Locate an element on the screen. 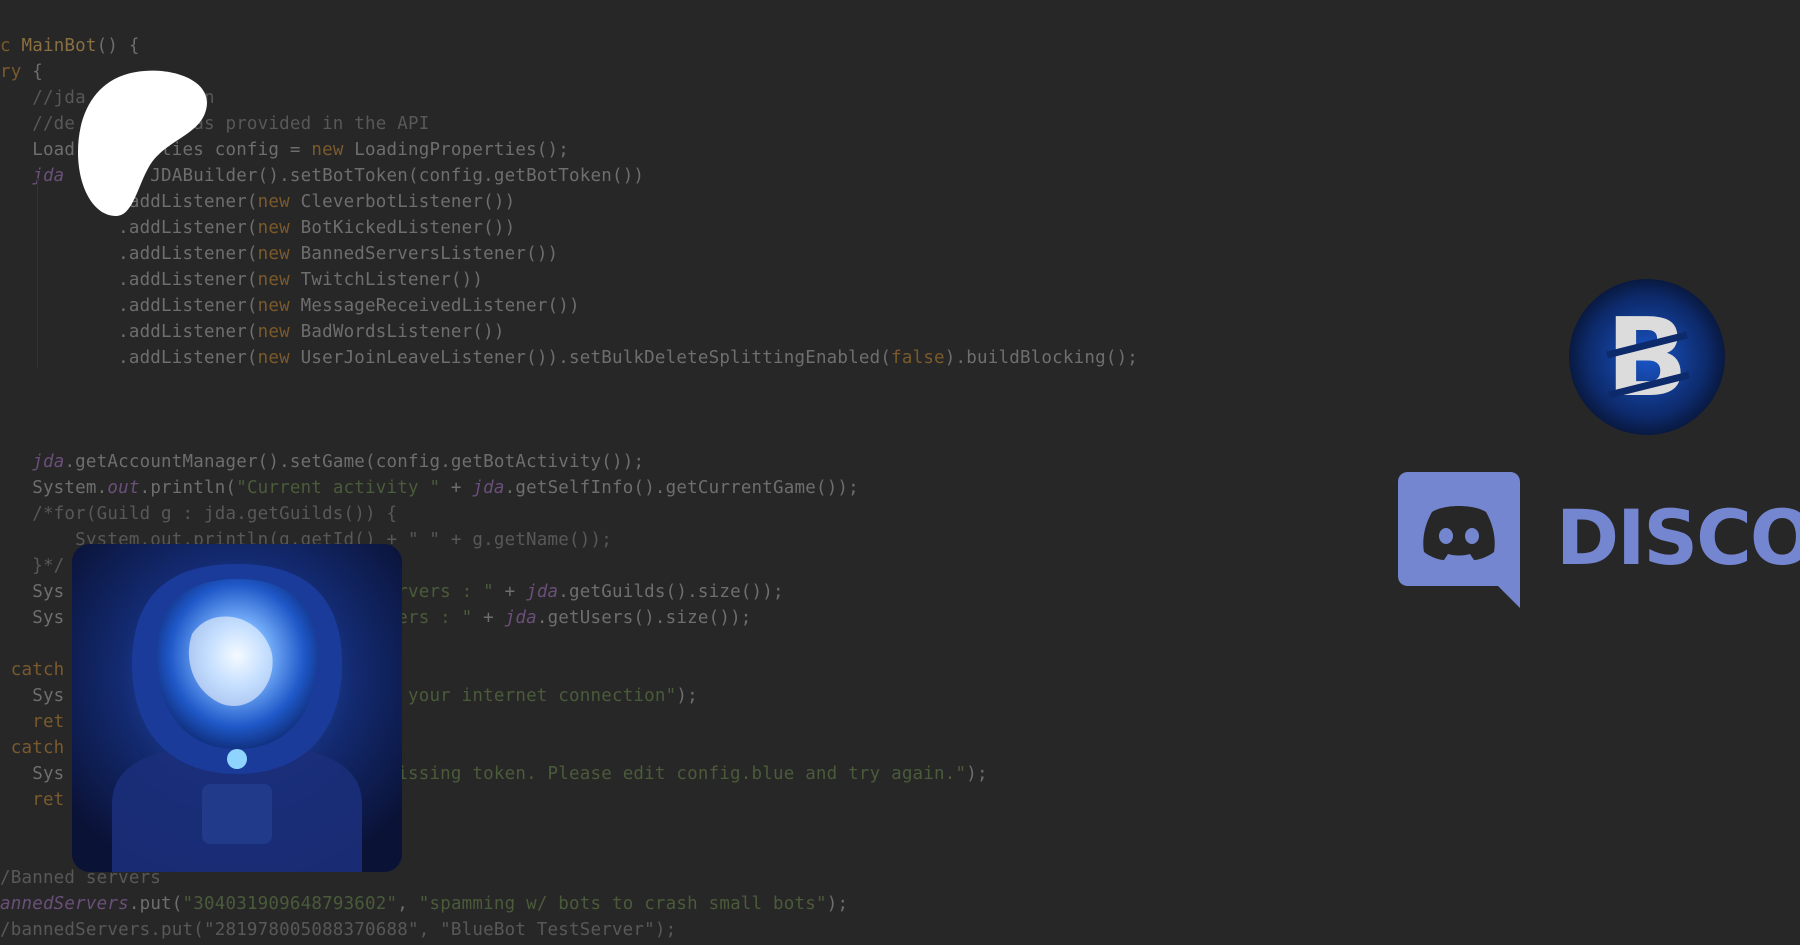  code-token: .getUsers().size()); is located at coordinates (644, 618).